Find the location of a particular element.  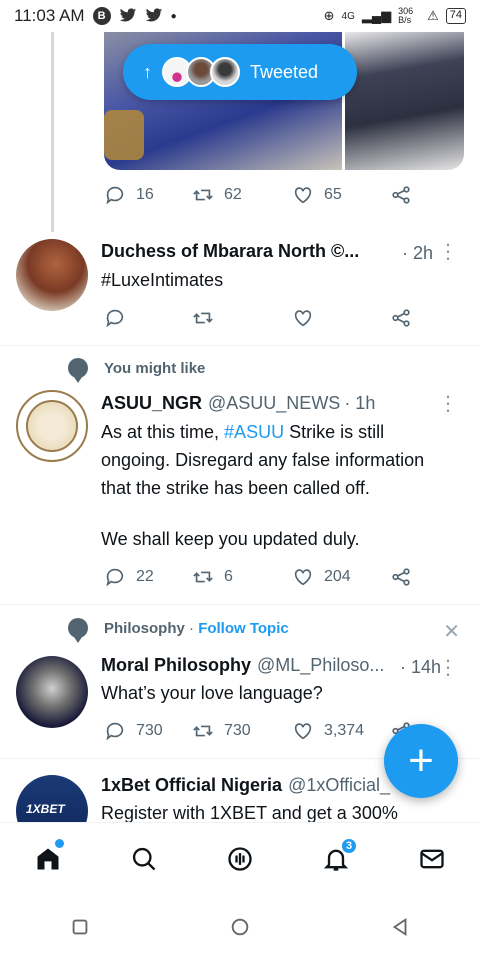

like-button: 204 is located at coordinates (341, 577).